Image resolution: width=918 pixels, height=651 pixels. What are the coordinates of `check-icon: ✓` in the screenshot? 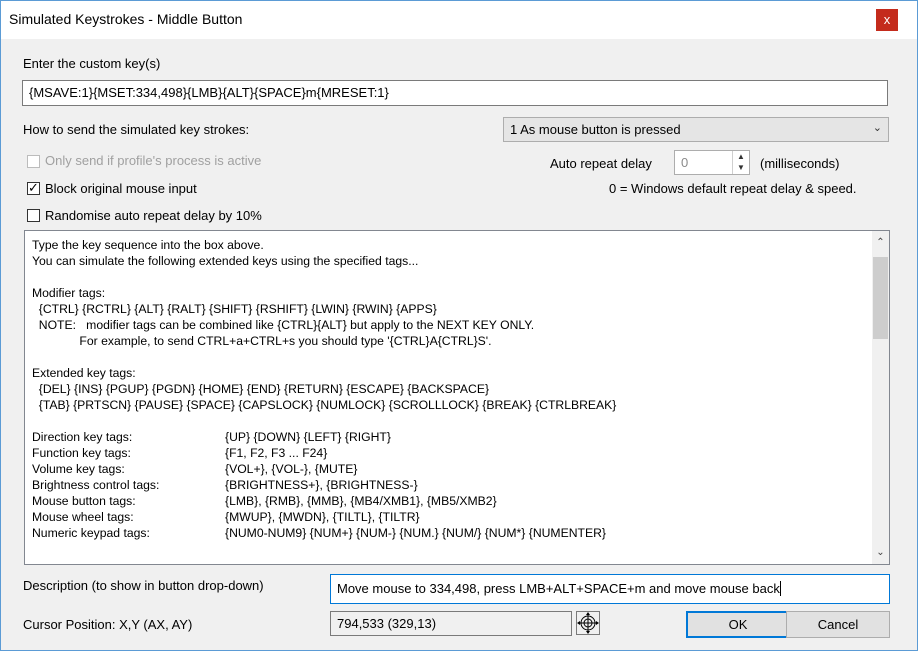 It's located at (33, 187).